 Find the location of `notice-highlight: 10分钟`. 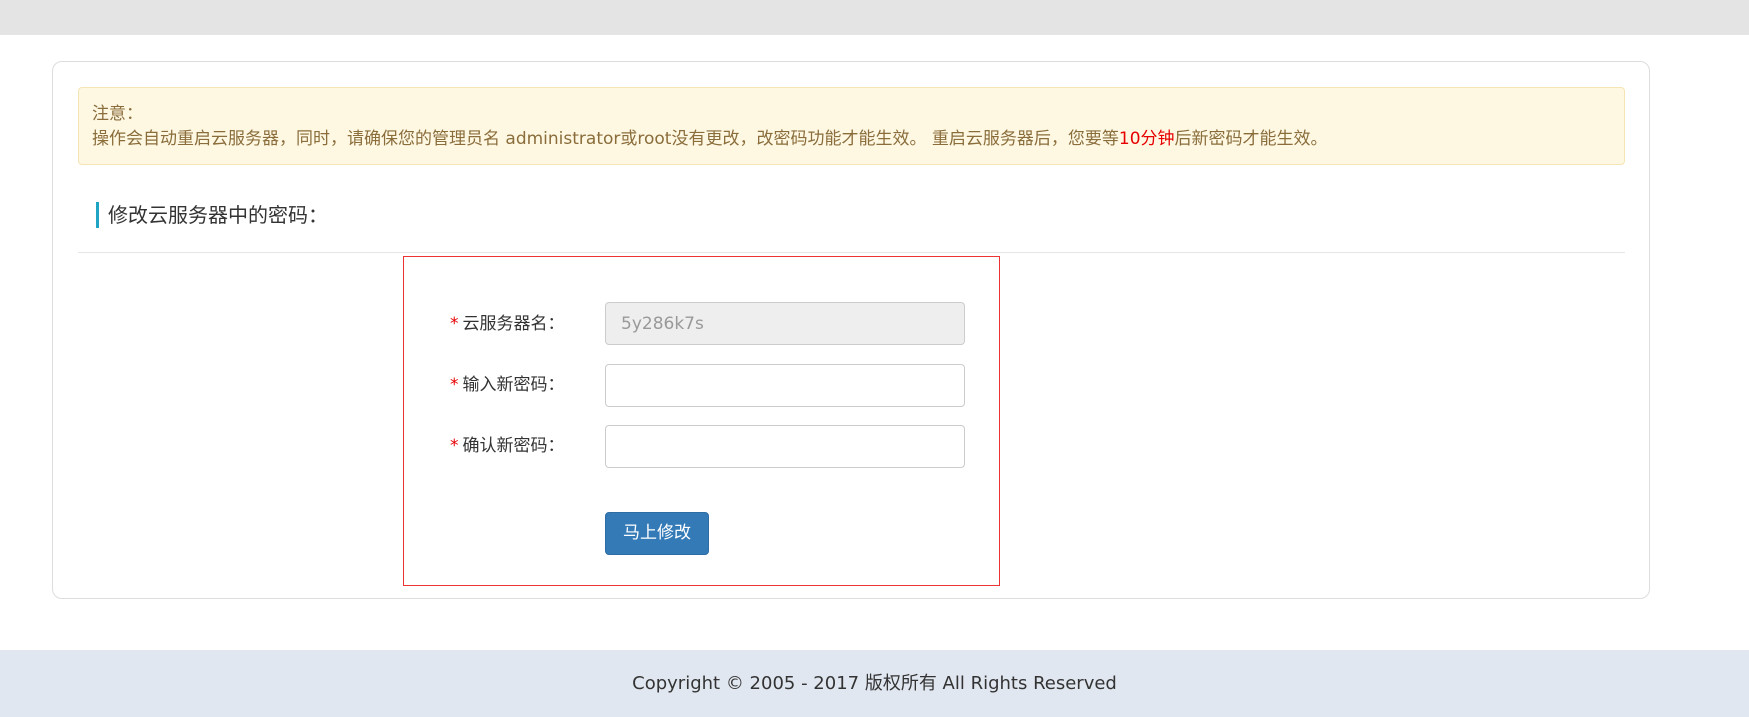

notice-highlight: 10分钟 is located at coordinates (1146, 139).